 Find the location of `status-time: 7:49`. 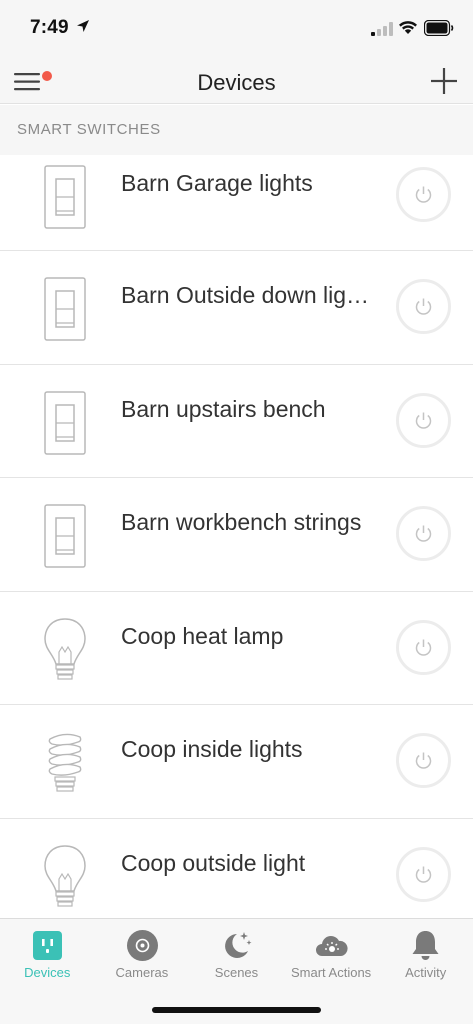

status-time: 7:49 is located at coordinates (49, 27).